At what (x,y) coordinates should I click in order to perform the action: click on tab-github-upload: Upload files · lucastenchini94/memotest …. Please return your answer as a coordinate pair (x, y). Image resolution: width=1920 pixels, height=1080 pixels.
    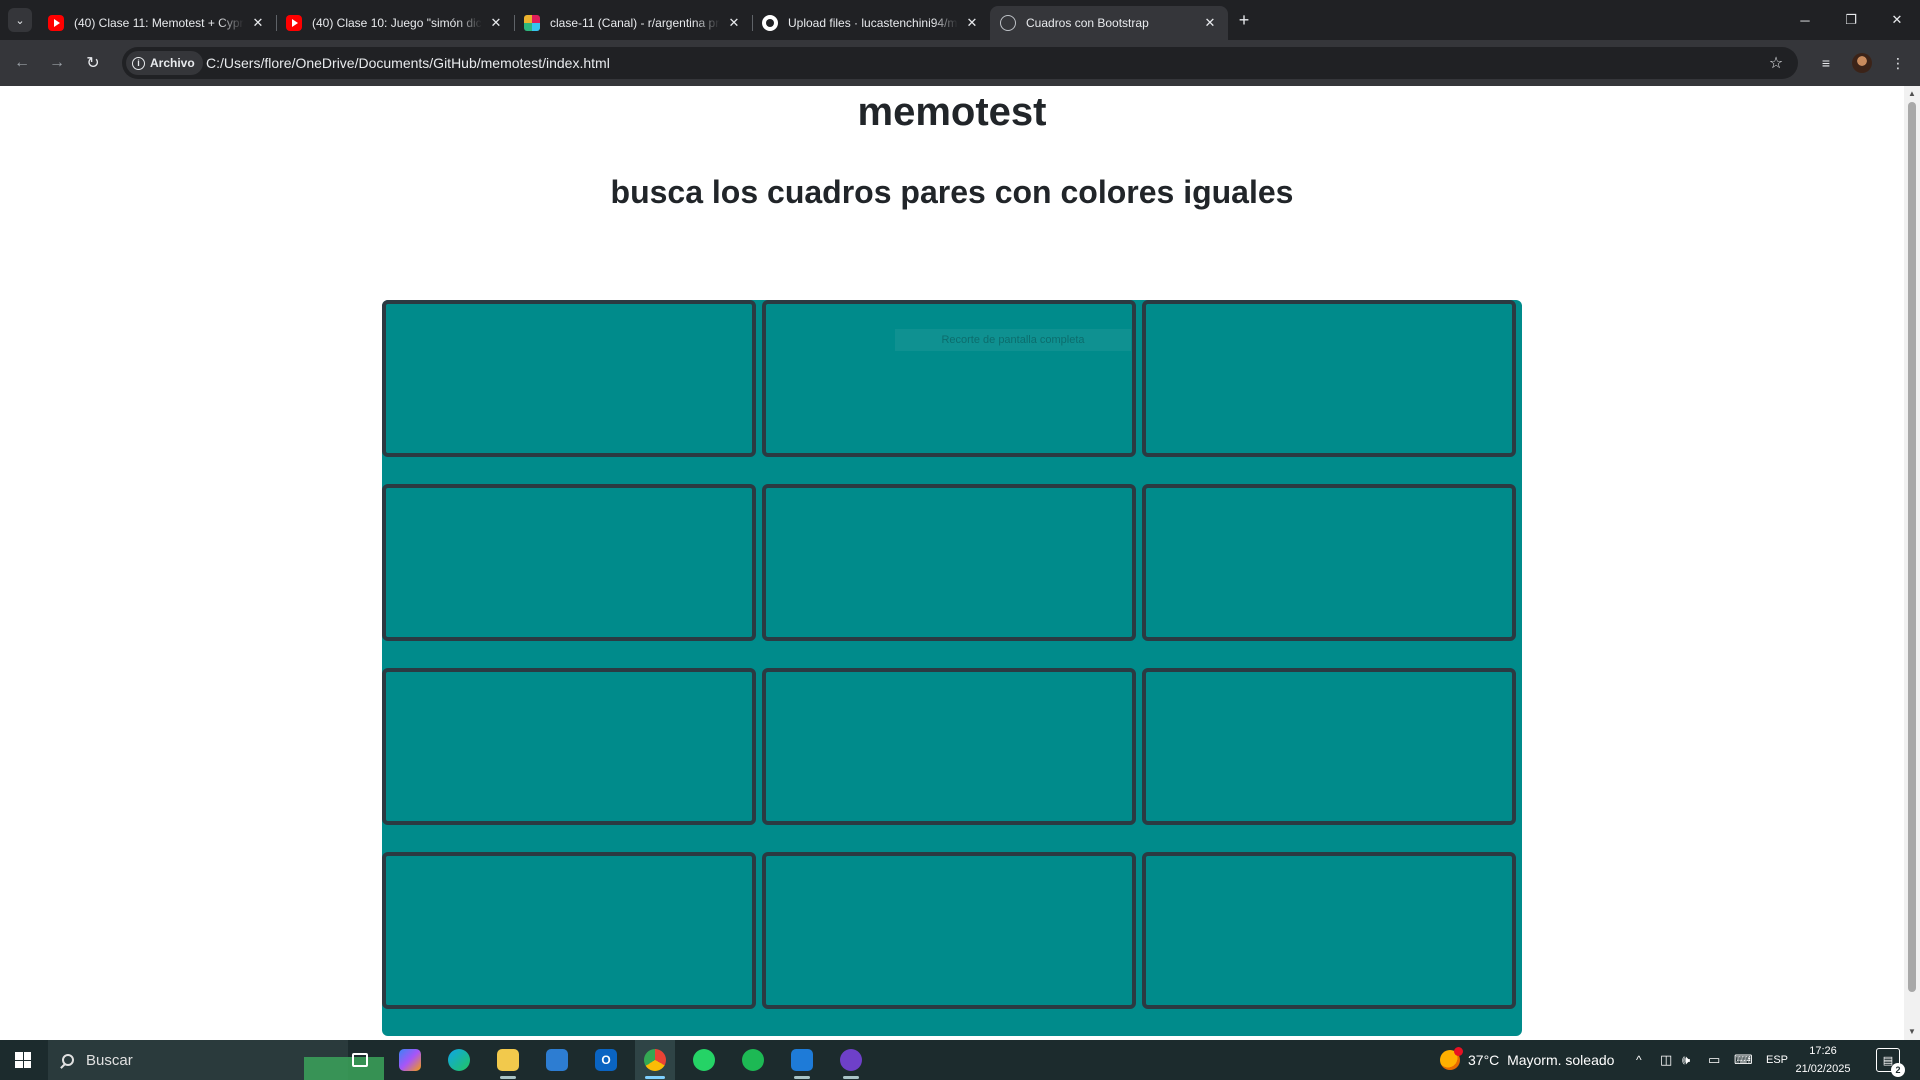
    Looking at the image, I should click on (871, 23).